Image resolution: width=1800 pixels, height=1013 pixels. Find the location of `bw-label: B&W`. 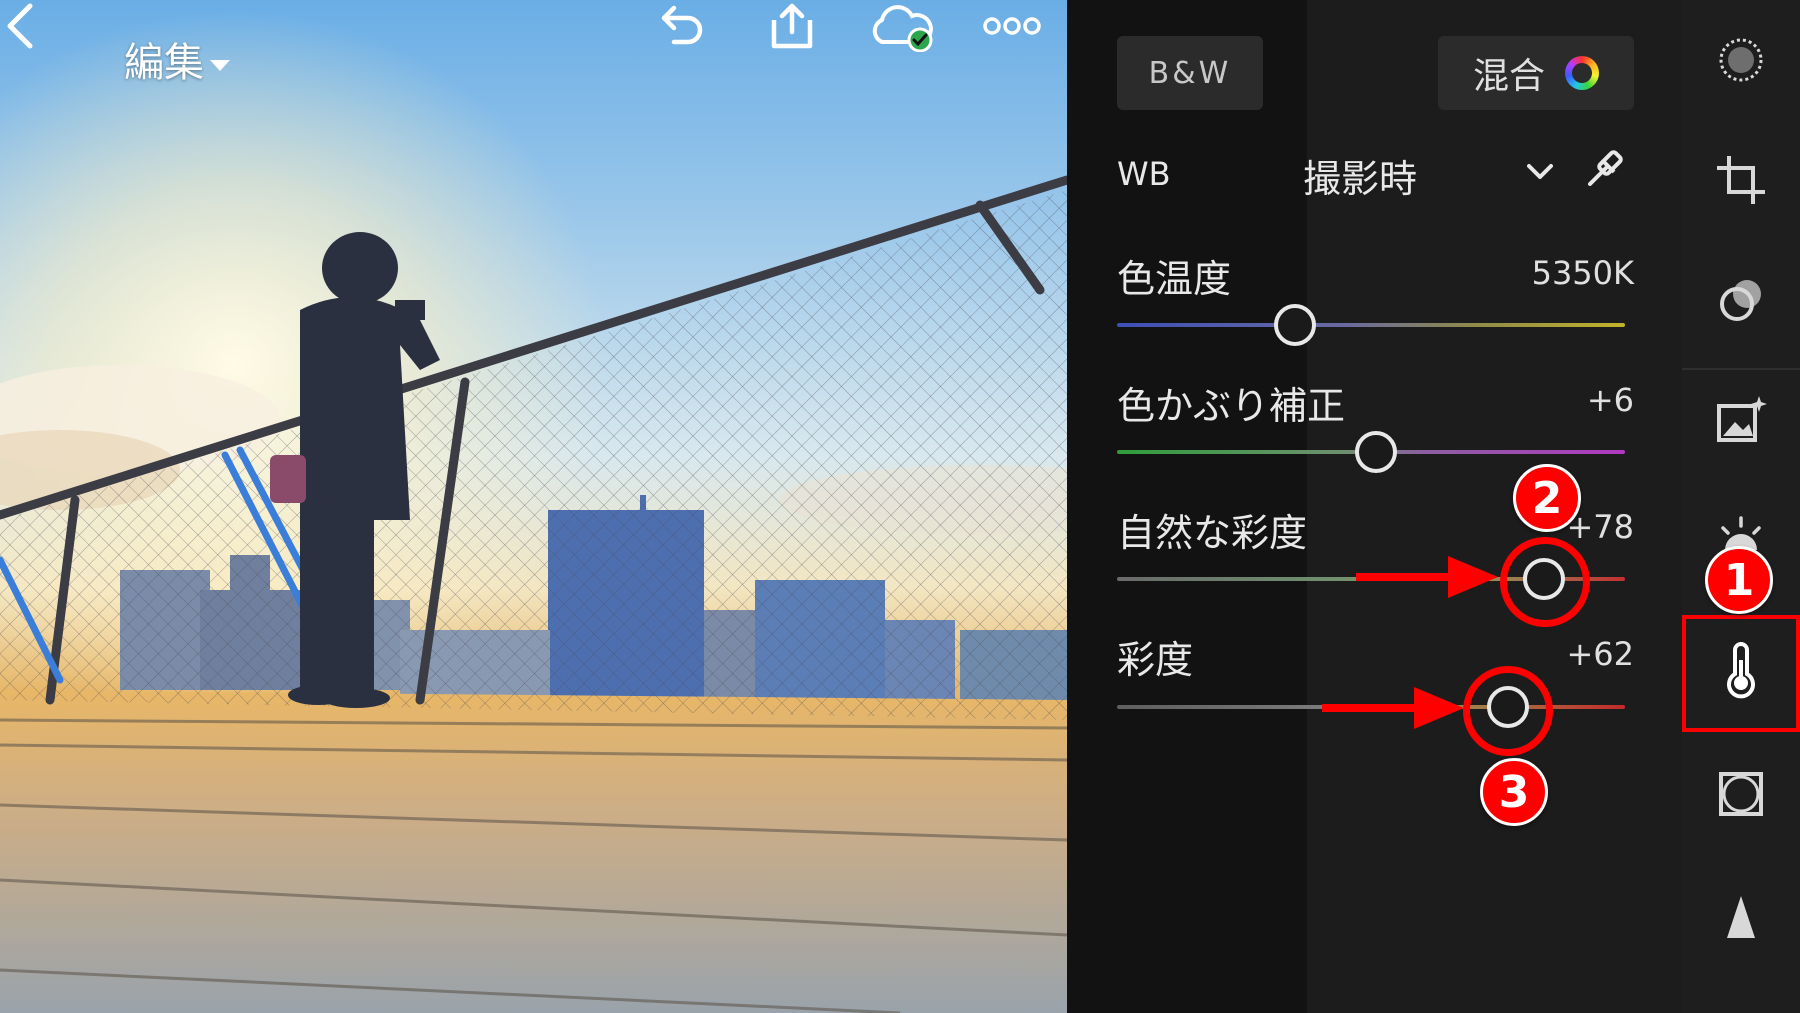

bw-label: B&W is located at coordinates (1190, 73).